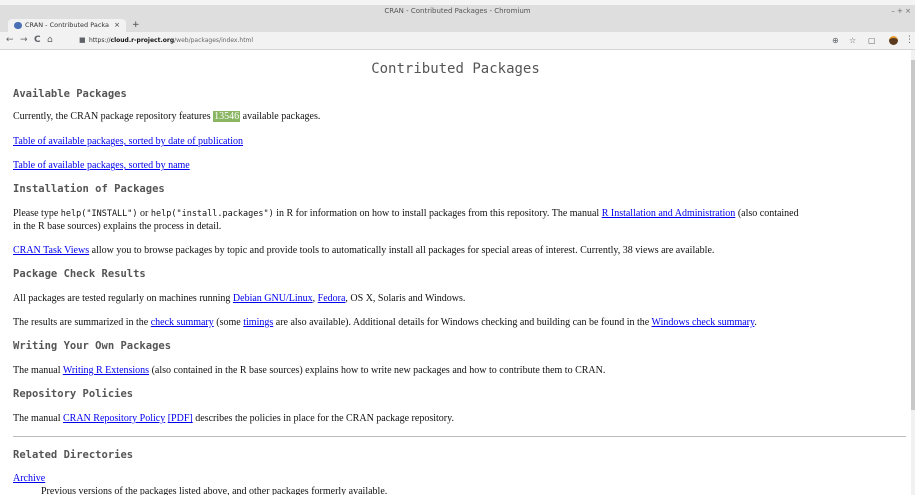 The height and width of the screenshot is (495, 915). What do you see at coordinates (703, 322) in the screenshot?
I see `link-windows-check-summary: Windows check summary` at bounding box center [703, 322].